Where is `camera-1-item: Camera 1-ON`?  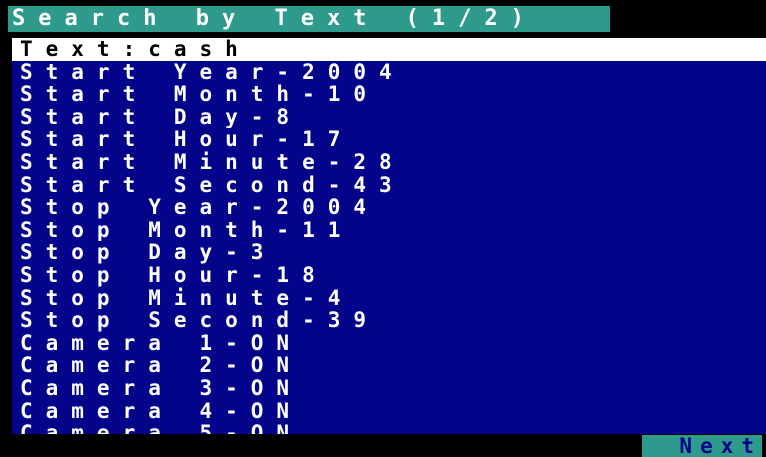 camera-1-item: Camera 1-ON is located at coordinates (389, 343).